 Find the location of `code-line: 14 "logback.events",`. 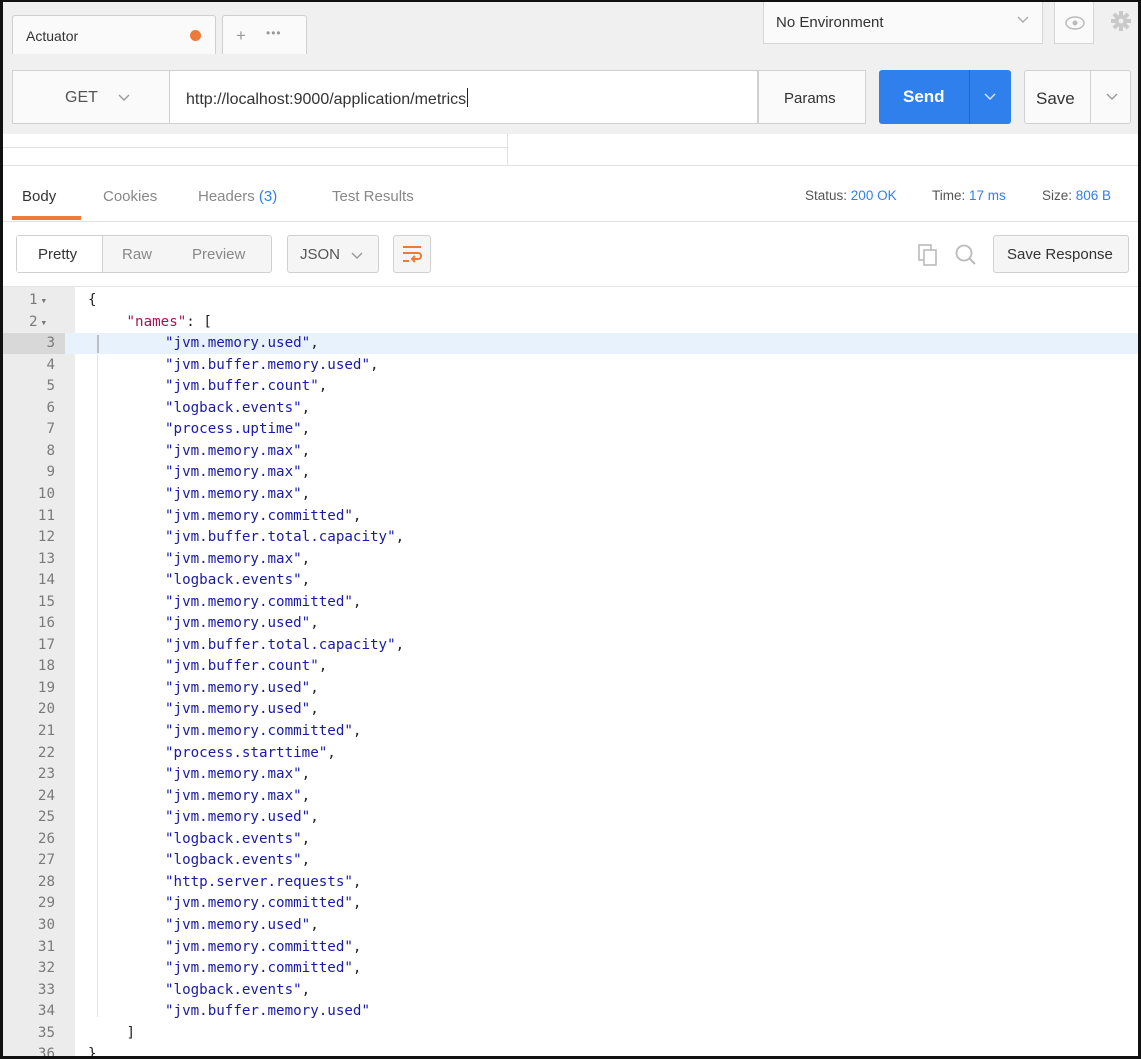

code-line: 14 "logback.events", is located at coordinates (570, 580).